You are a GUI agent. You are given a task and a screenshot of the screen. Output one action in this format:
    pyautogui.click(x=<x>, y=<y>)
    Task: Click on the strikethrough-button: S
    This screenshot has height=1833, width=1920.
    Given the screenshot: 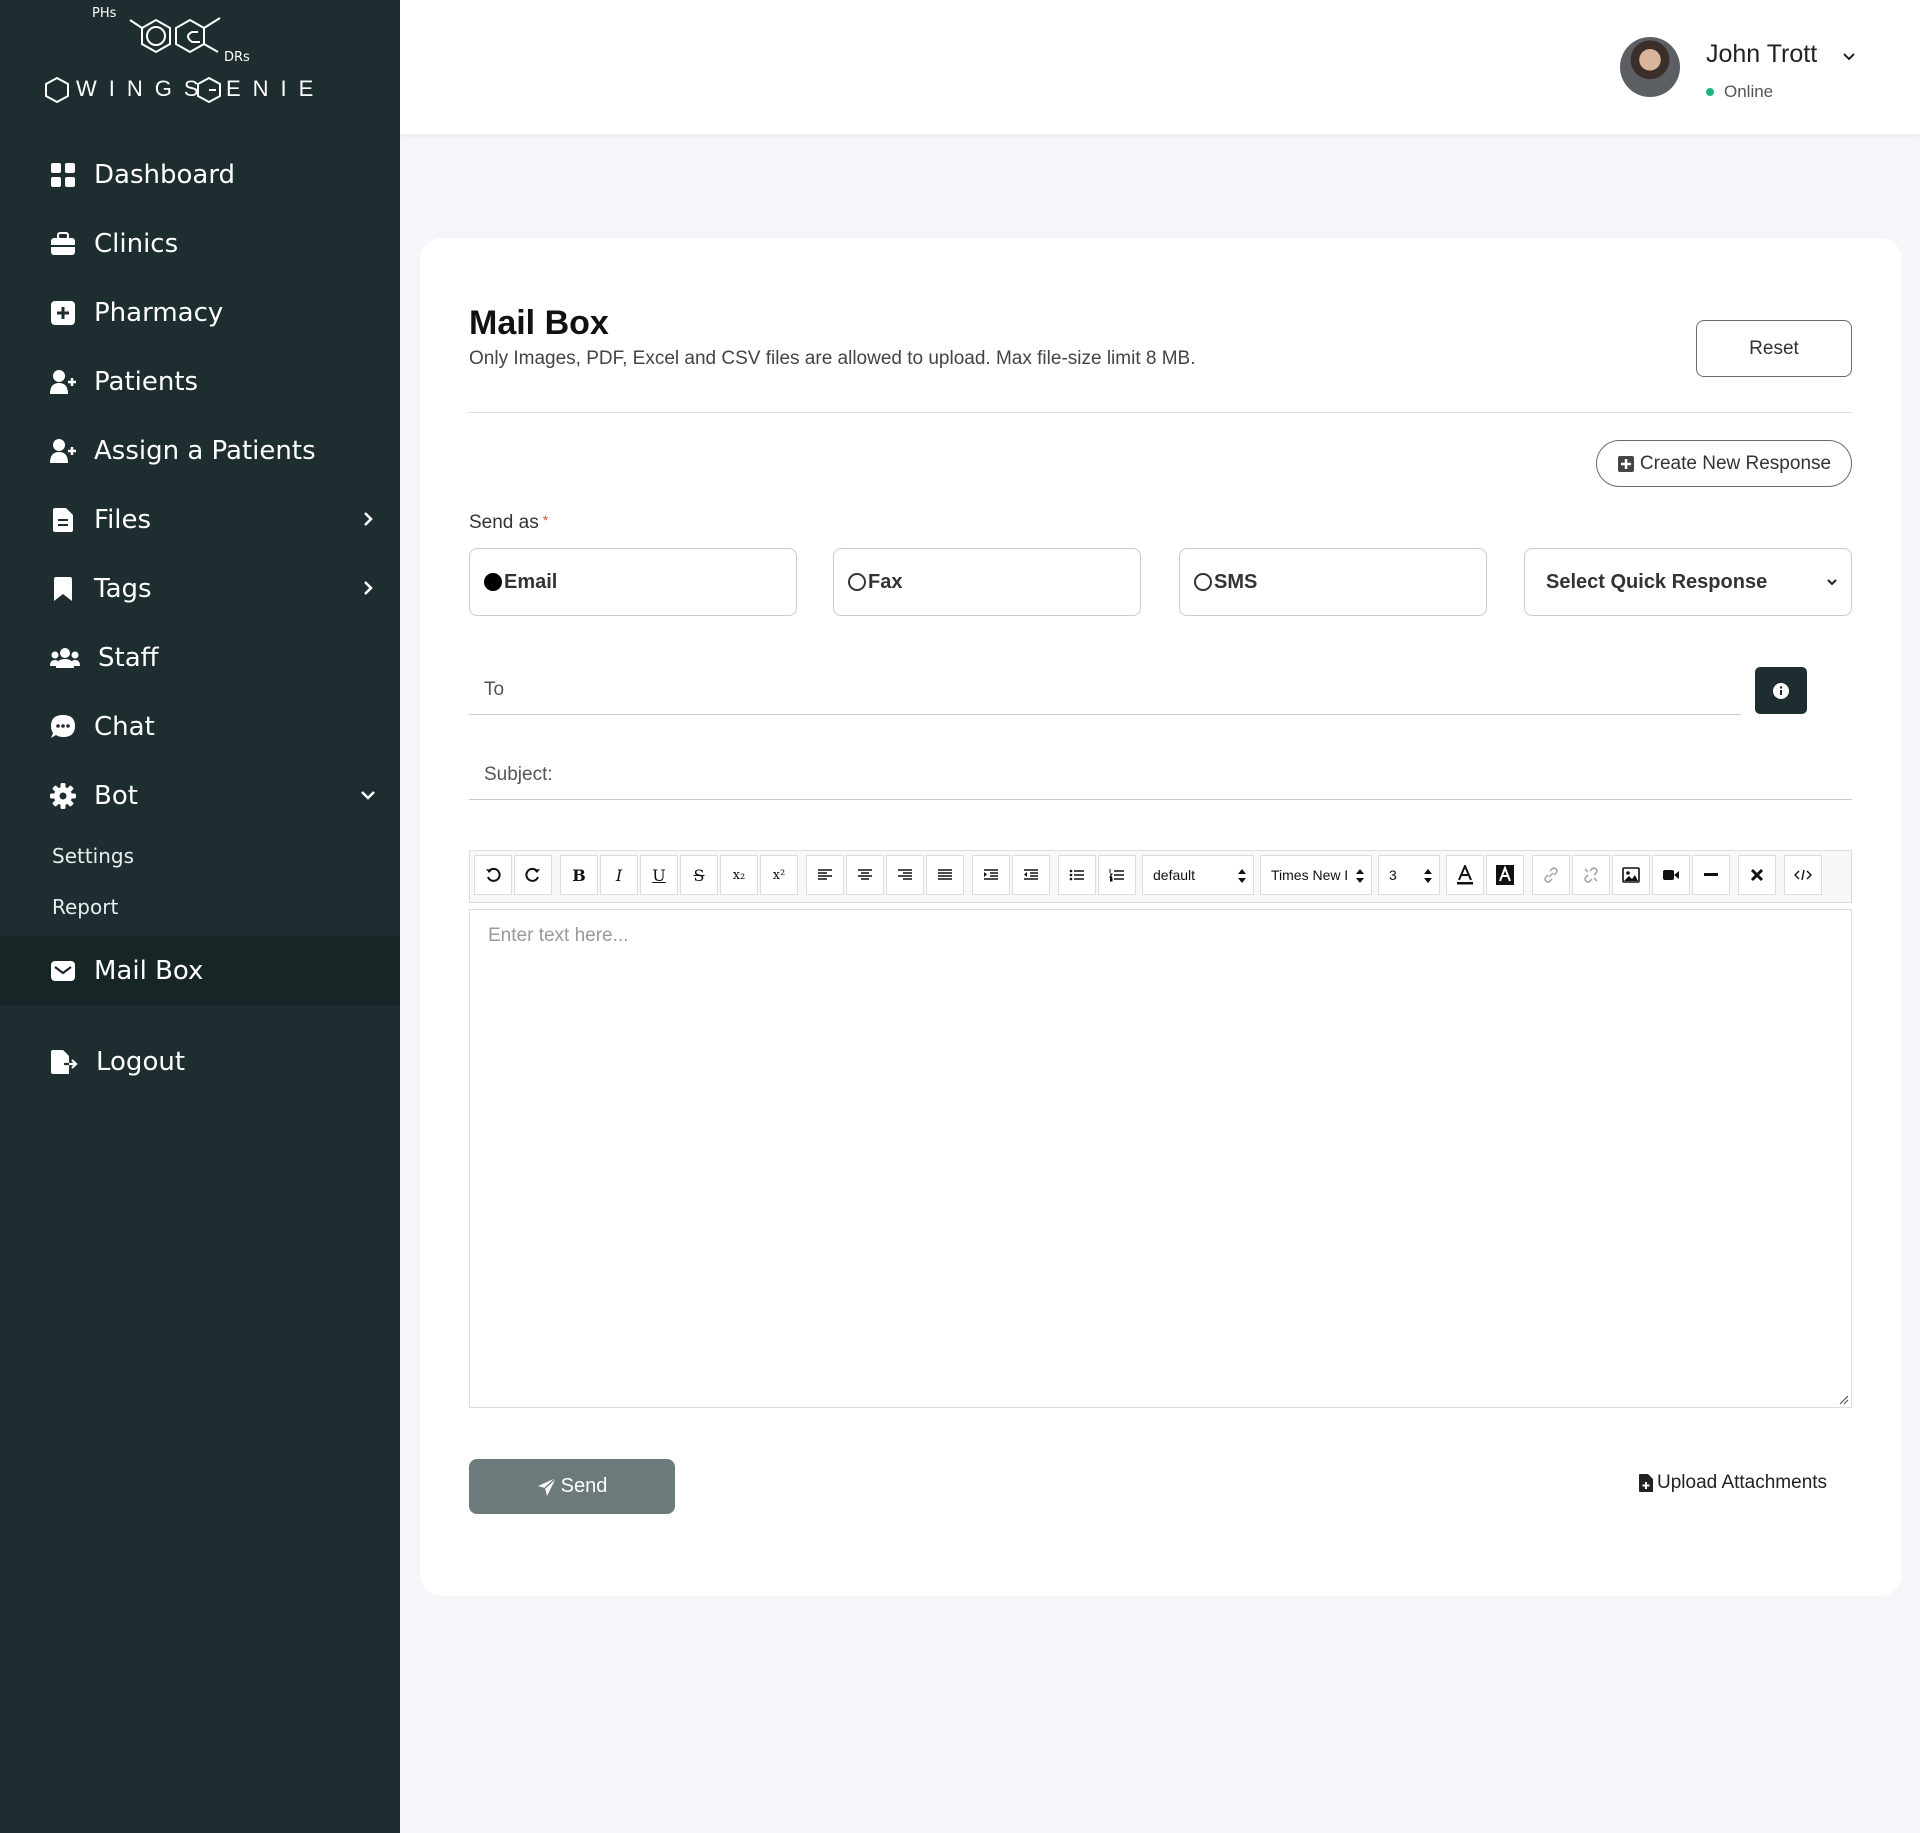 What is the action you would take?
    pyautogui.click(x=699, y=875)
    